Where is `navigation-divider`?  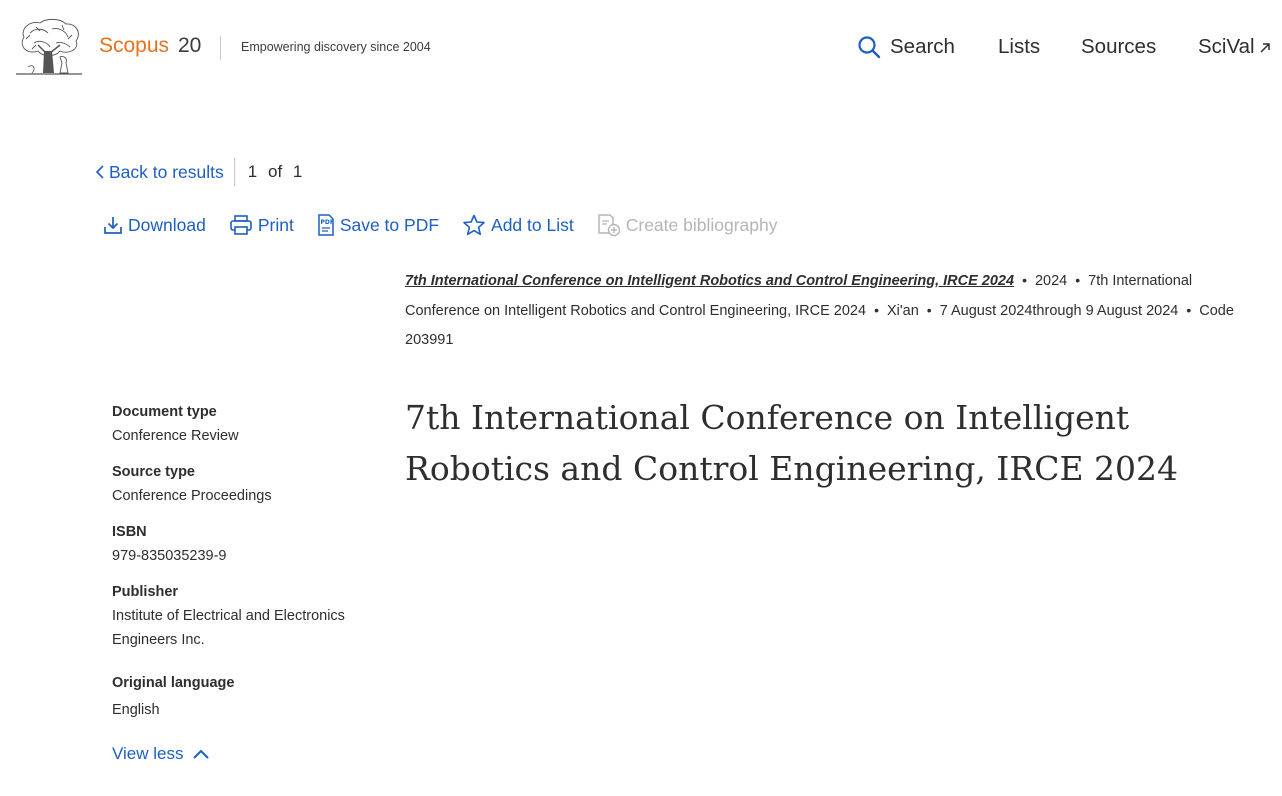
navigation-divider is located at coordinates (234, 172).